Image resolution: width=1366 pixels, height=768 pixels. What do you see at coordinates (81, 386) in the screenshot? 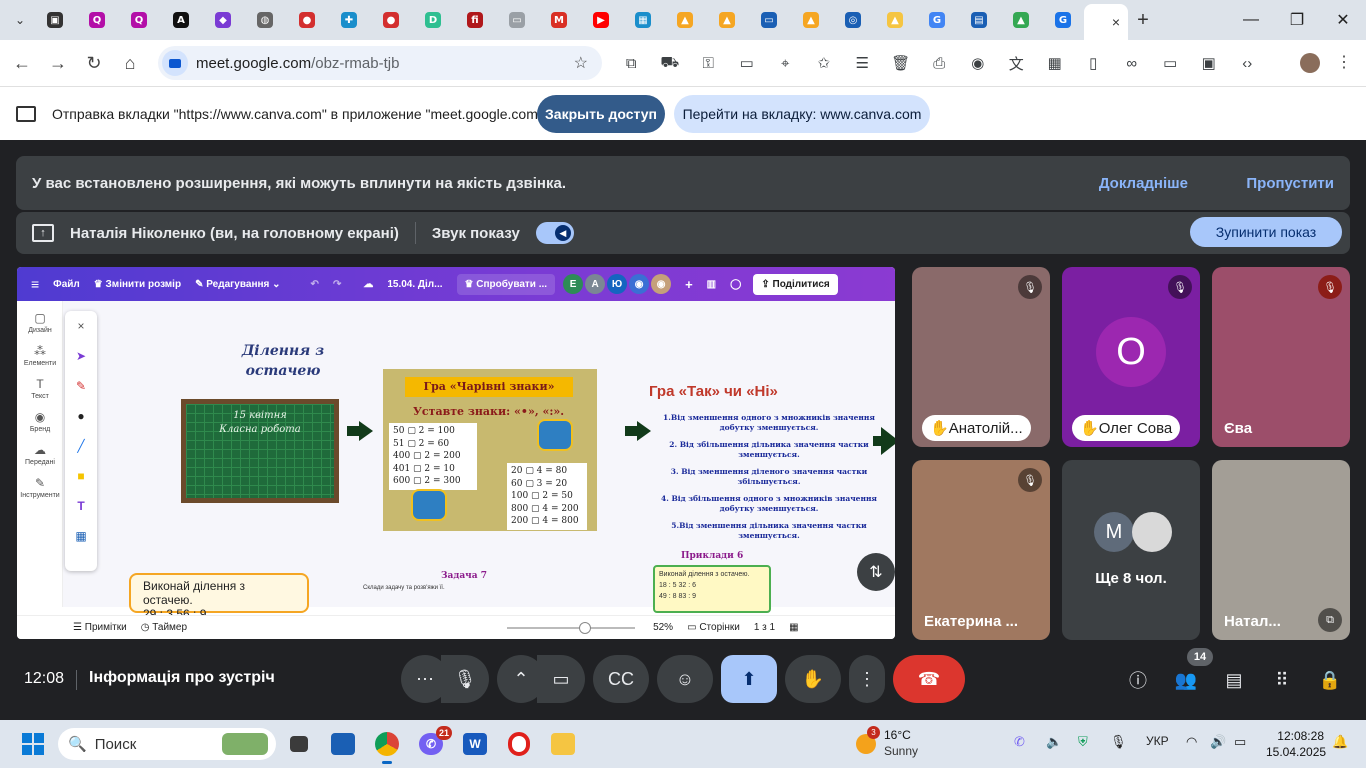
I see `pen-tool-icon: ✎` at bounding box center [81, 386].